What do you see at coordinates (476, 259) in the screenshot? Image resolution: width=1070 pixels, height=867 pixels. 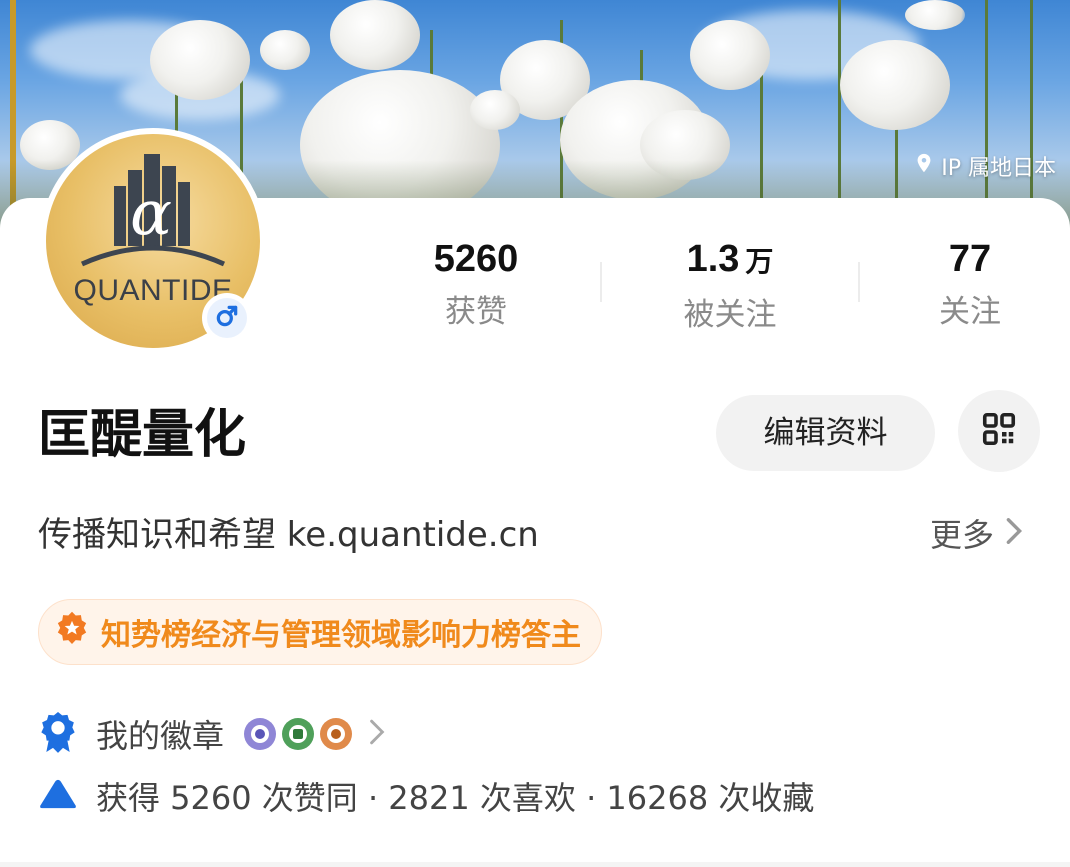 I see `stat-value: 5260` at bounding box center [476, 259].